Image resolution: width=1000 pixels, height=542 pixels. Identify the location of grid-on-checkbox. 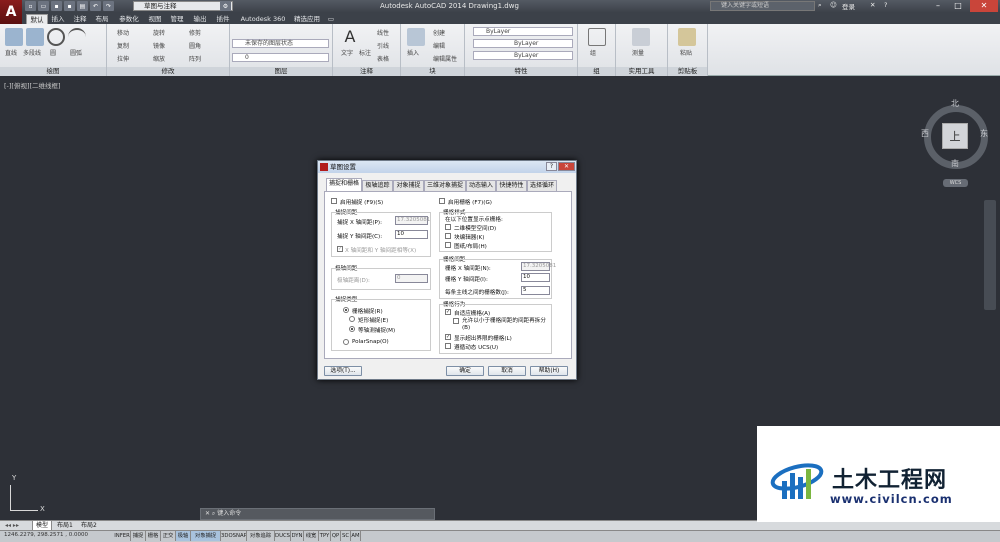
(442, 201).